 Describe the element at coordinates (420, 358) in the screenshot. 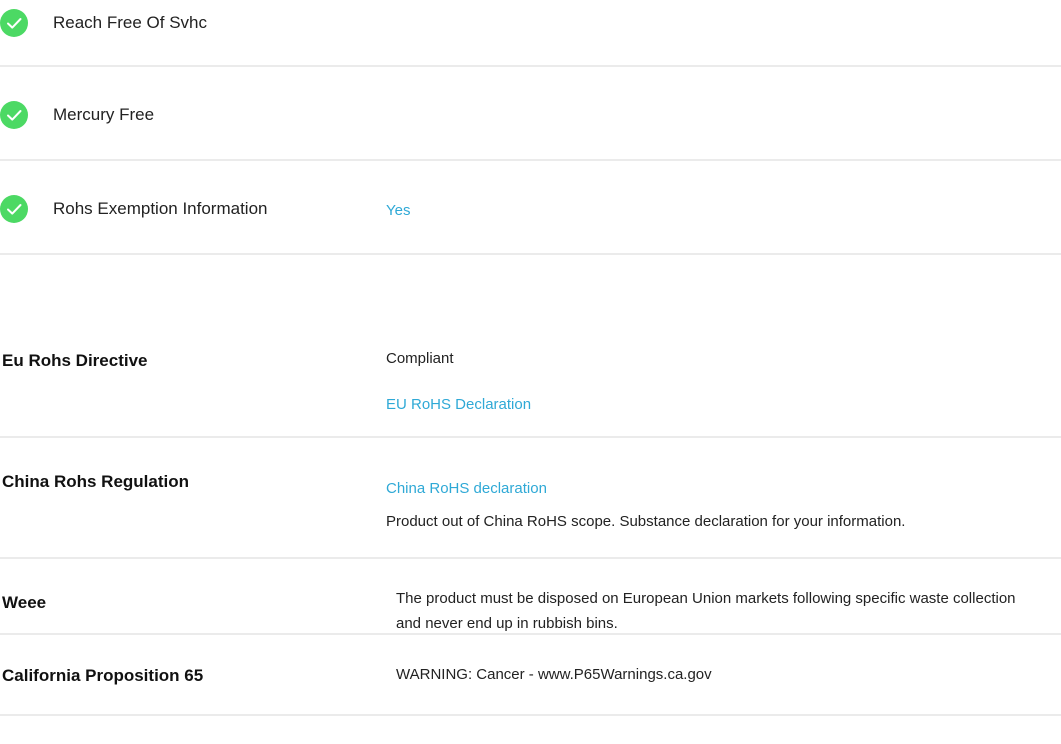

I see `eu-rohs-status: Compliant` at that location.